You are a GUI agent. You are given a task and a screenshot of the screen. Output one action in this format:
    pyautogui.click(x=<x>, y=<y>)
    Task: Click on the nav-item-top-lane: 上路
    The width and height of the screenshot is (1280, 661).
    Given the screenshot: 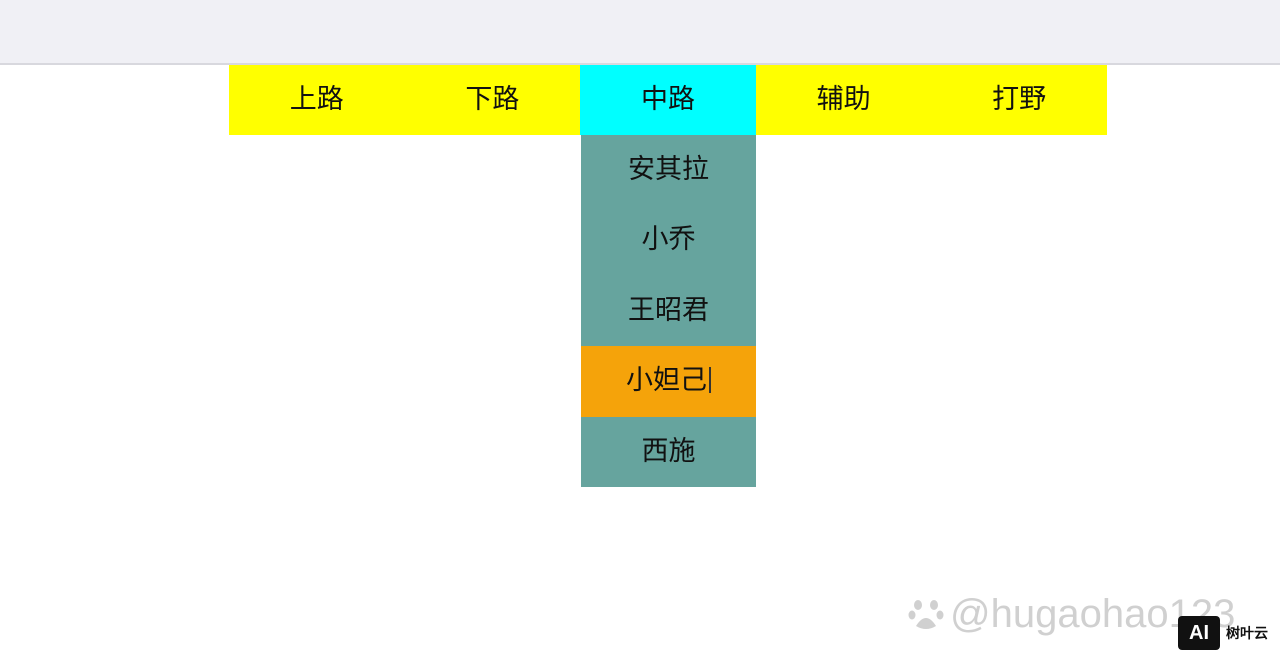 What is the action you would take?
    pyautogui.click(x=317, y=100)
    